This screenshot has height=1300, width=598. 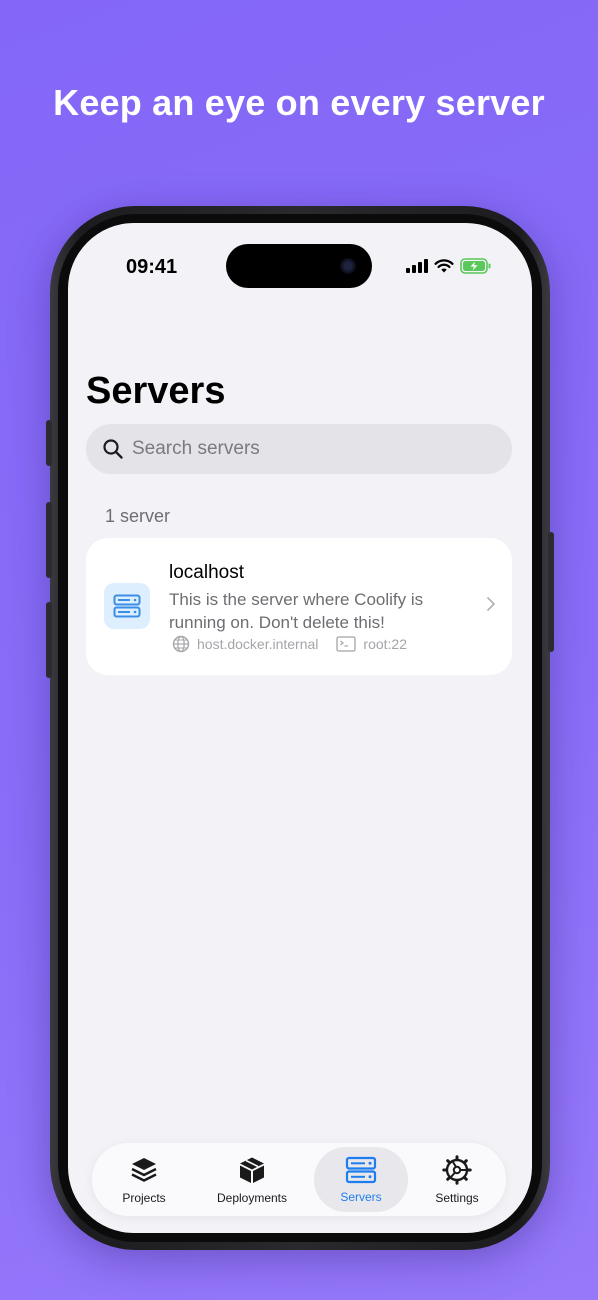 I want to click on tab-servers: Servers, so click(x=361, y=1179).